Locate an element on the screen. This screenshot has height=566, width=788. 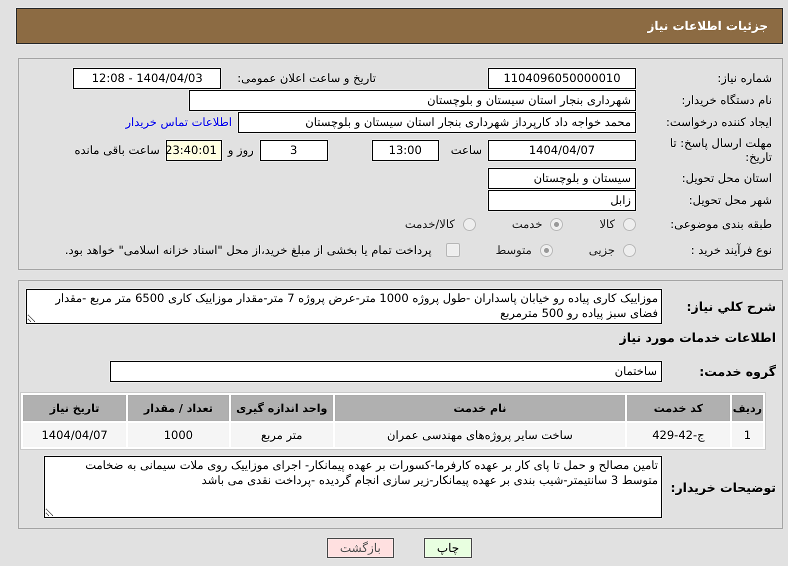
deadline-time-field: 13:00 is located at coordinates (405, 150).